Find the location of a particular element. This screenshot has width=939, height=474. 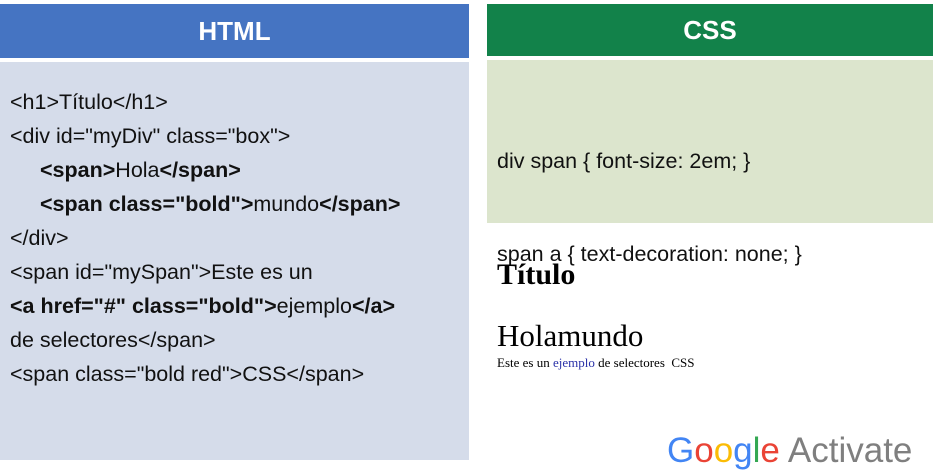

html-code-line: <h1>Título</h1> is located at coordinates (205, 102).